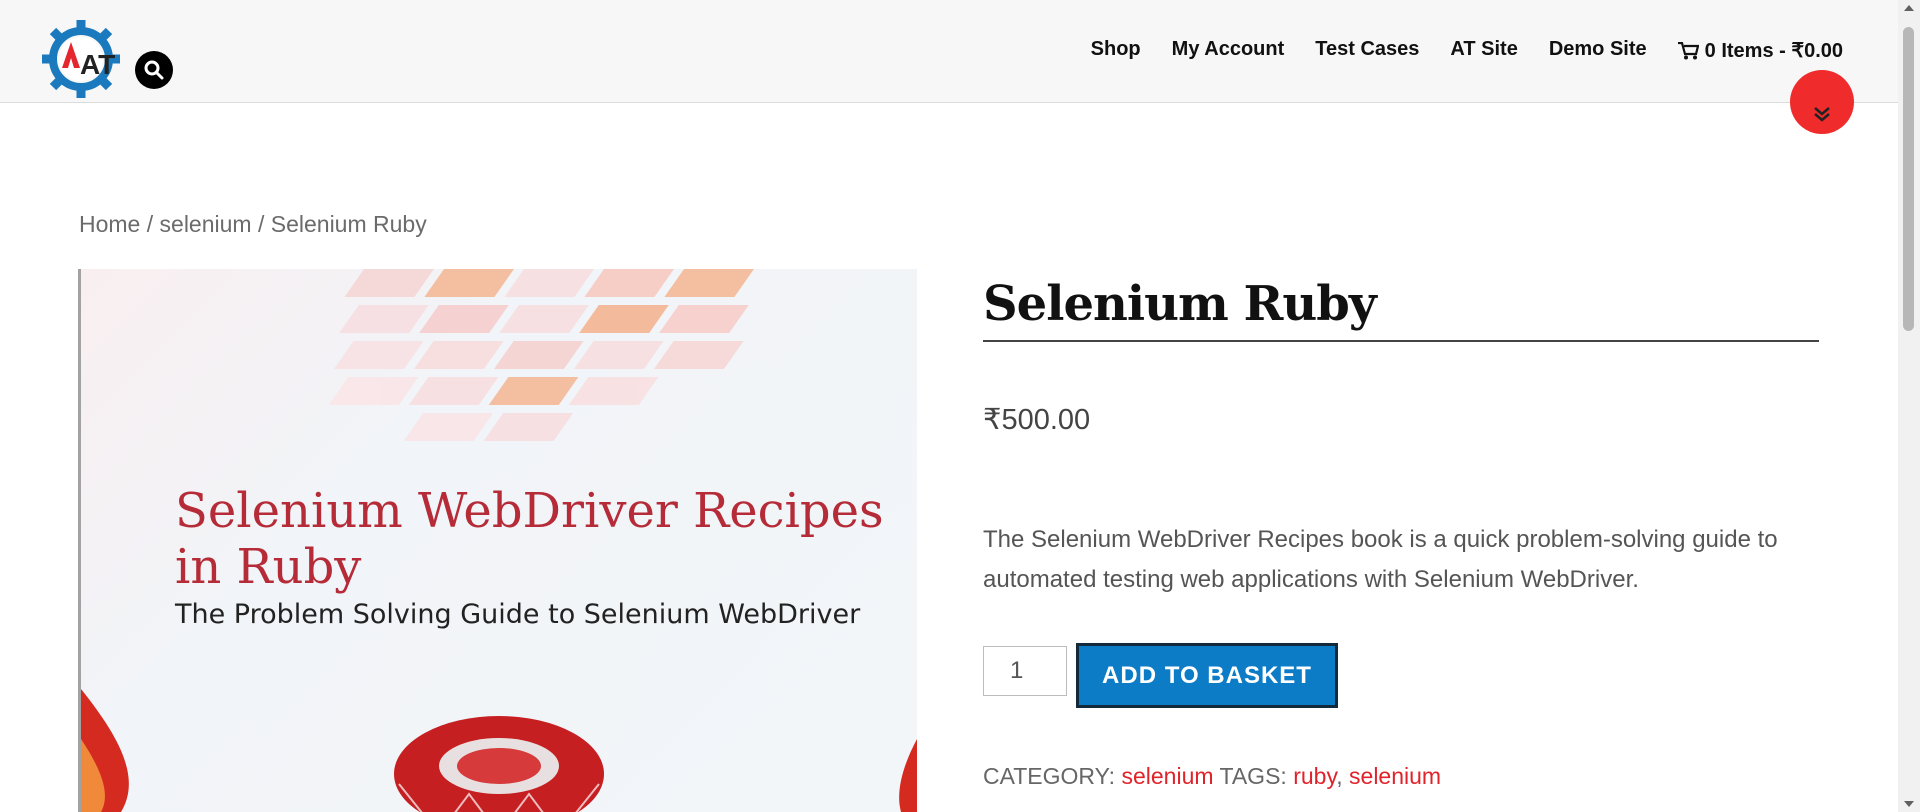 The width and height of the screenshot is (1920, 812). I want to click on cover-title: Selenium WebDriver Recipes in Ruby, so click(529, 539).